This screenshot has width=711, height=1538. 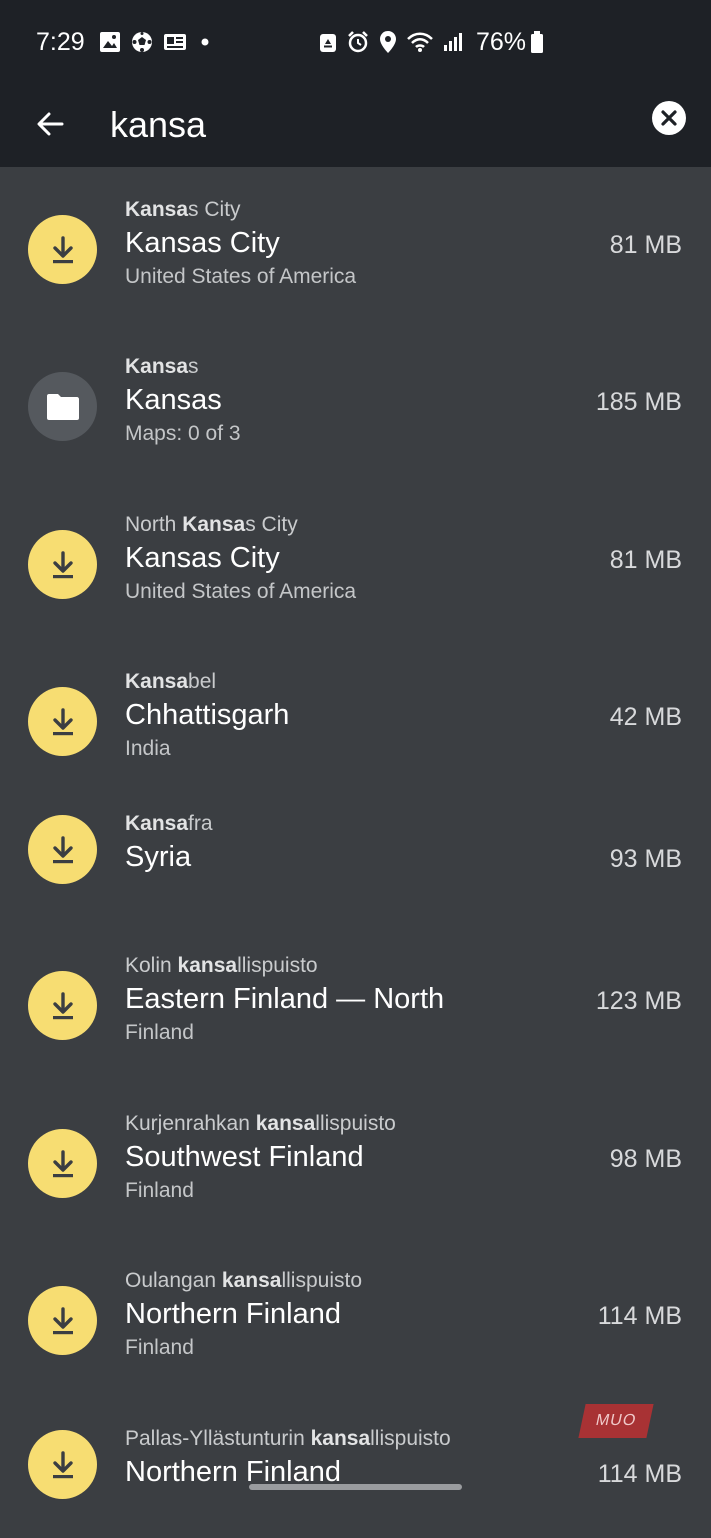 I want to click on search-toolbar, so click(x=355, y=125).